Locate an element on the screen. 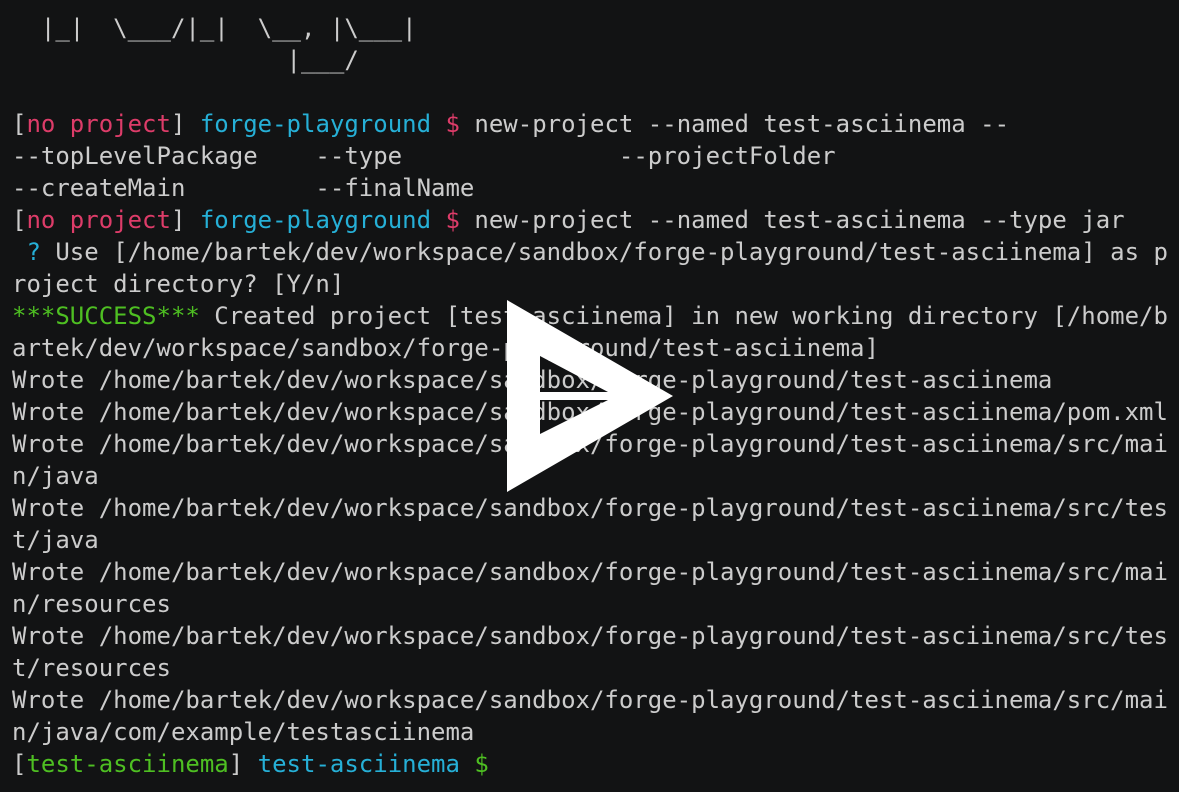 The image size is (1179, 792). terminal-line: n/java/com/example/testasciinema is located at coordinates (592, 732).